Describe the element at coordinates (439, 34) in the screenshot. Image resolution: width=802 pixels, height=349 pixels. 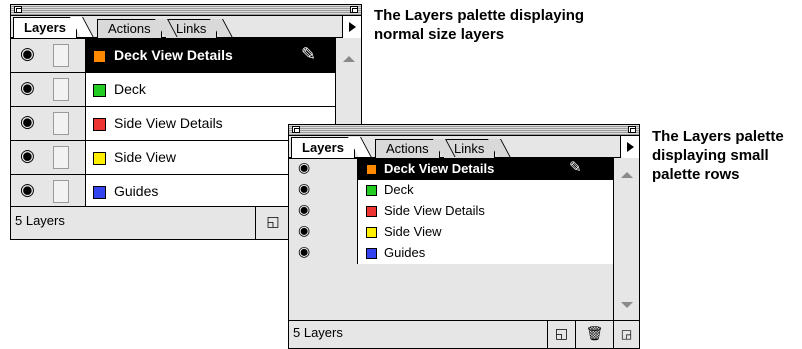
I see `caption-normal-line2: normal size layers` at that location.